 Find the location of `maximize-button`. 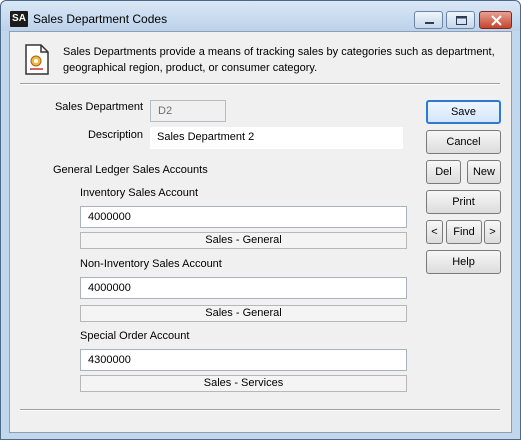

maximize-button is located at coordinates (460, 20).